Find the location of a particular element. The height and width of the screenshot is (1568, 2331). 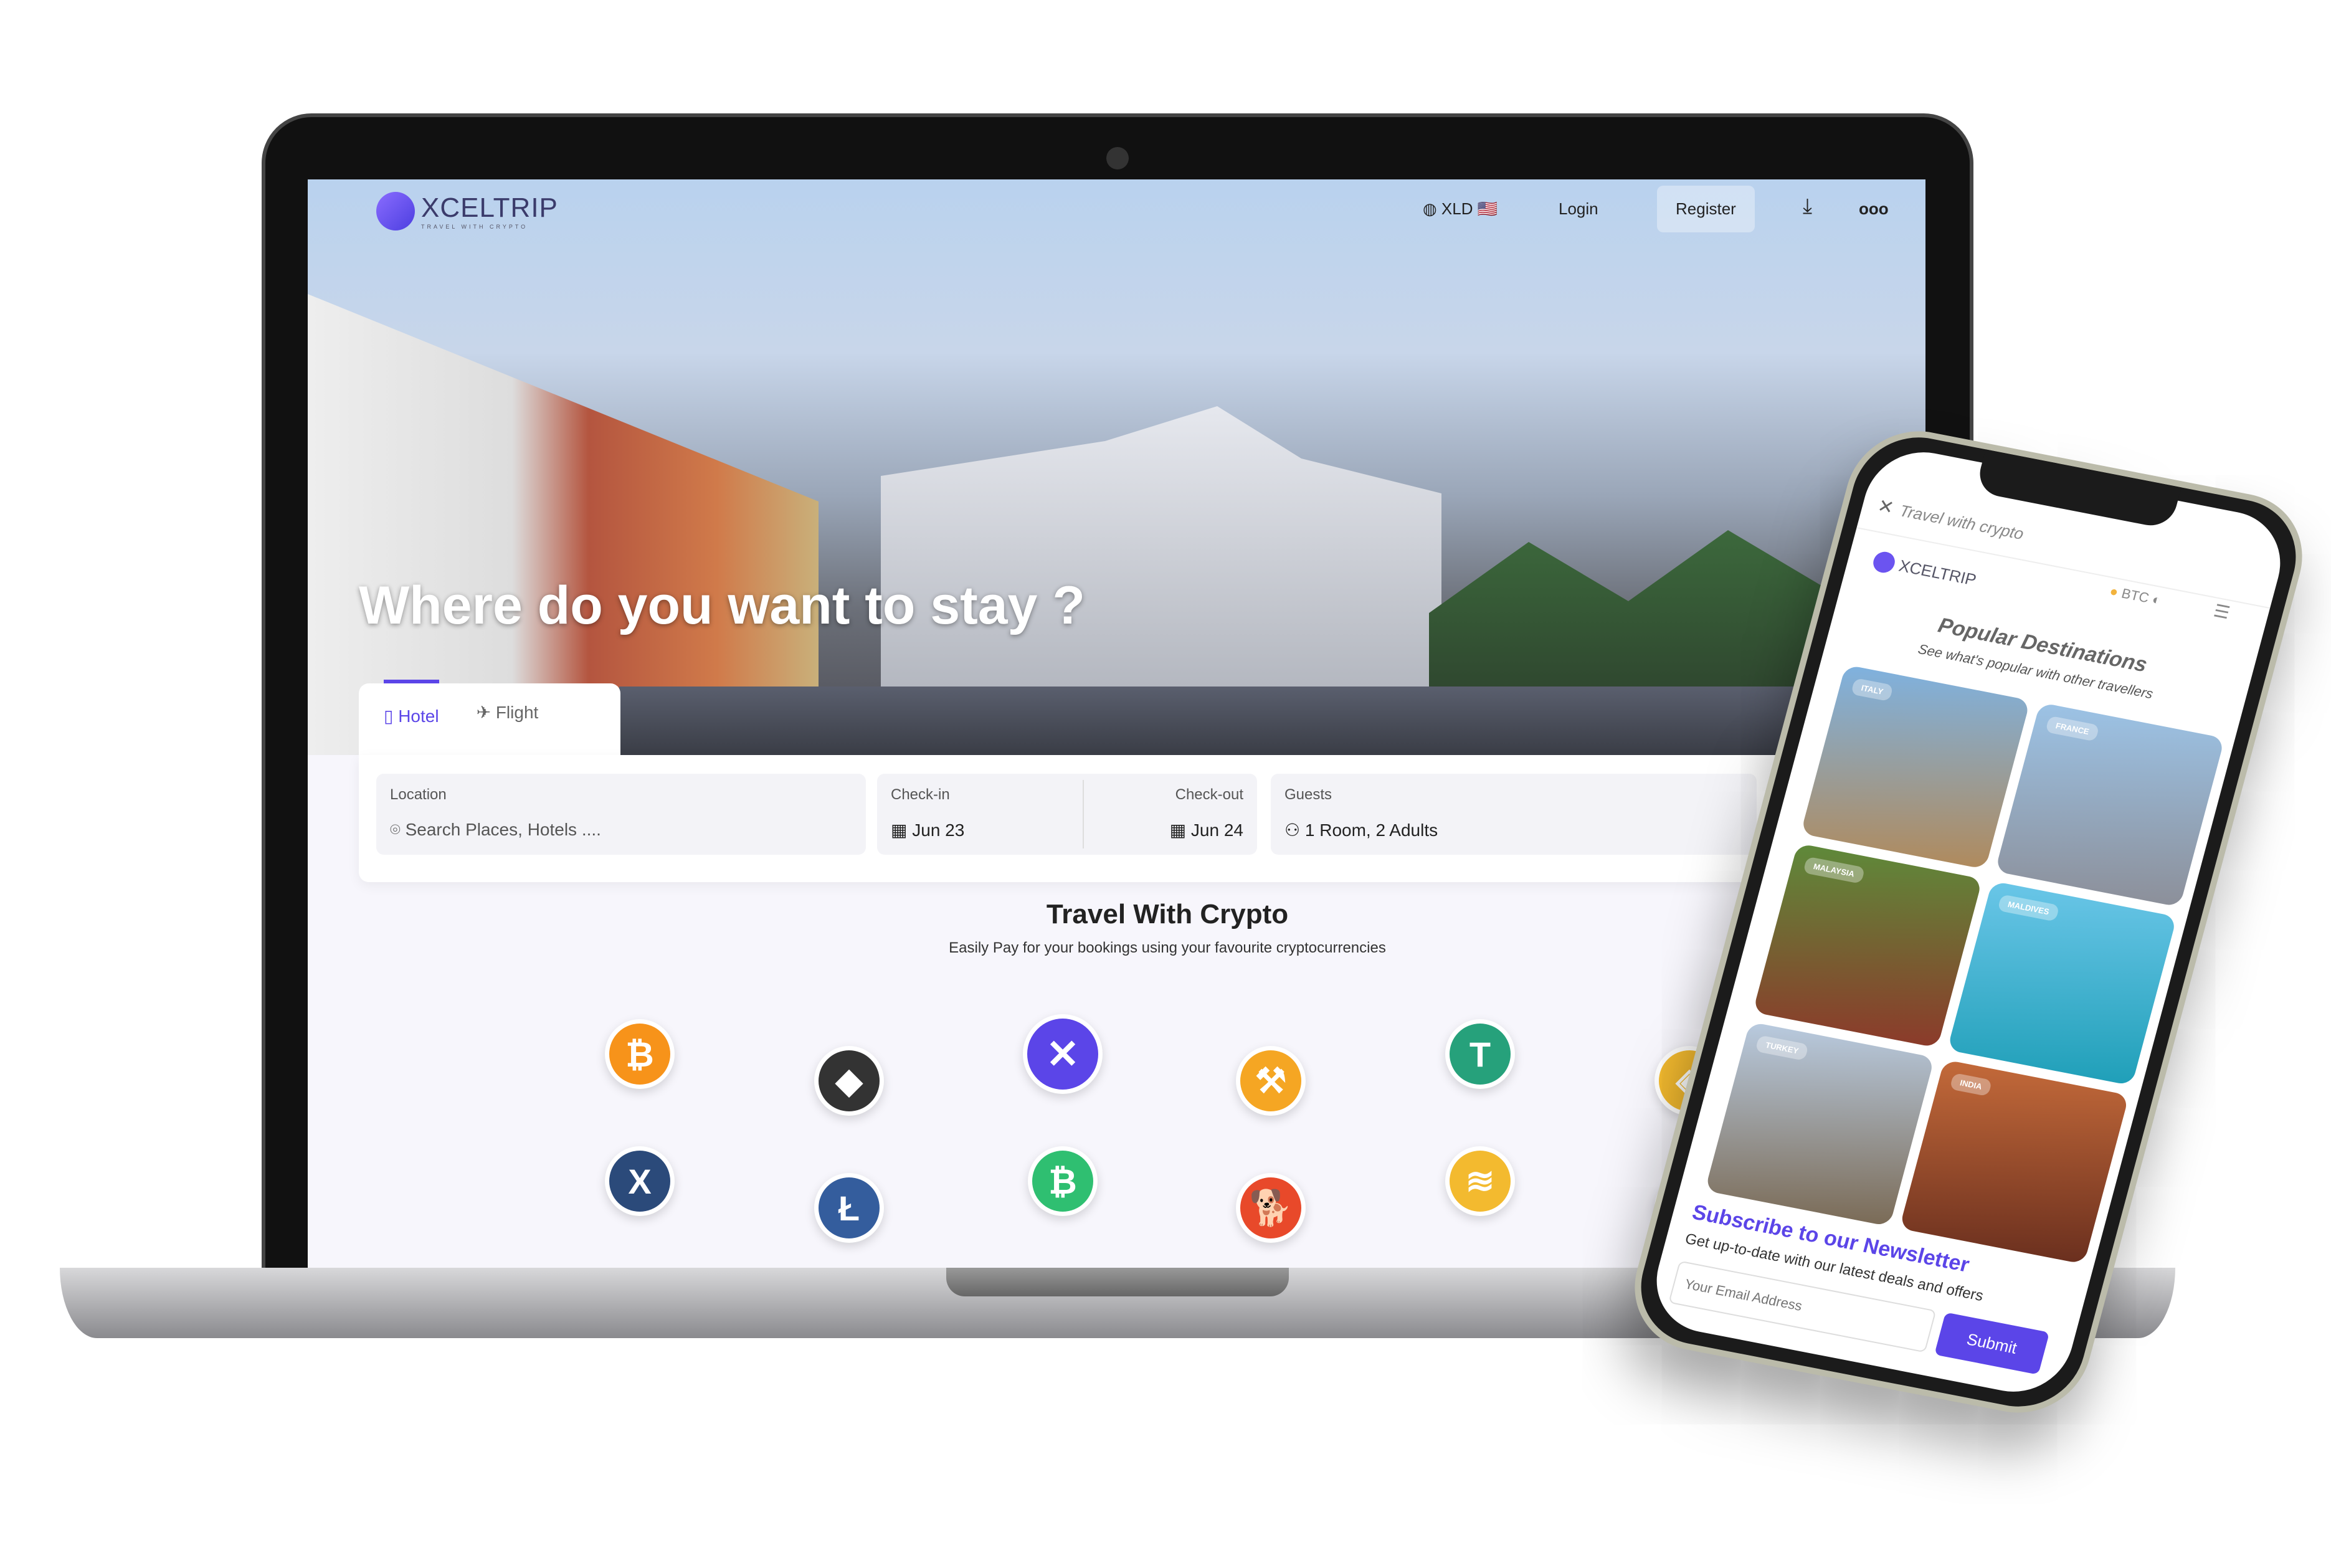

date-field: Check-in ▦ Jun 23 Check-out ▦ Jun 24 is located at coordinates (1067, 815).